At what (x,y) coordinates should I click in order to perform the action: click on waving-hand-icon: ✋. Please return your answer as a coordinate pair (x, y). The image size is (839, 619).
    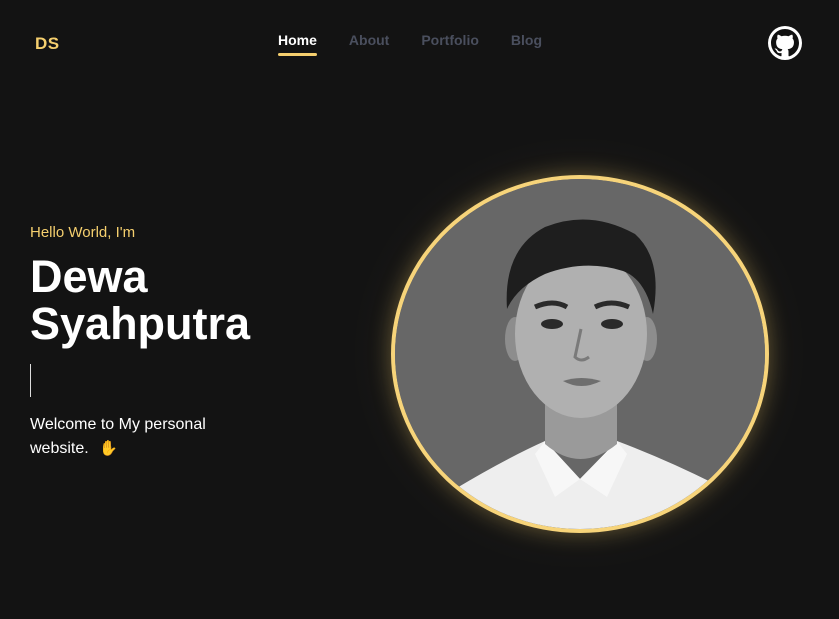
    Looking at the image, I should click on (108, 448).